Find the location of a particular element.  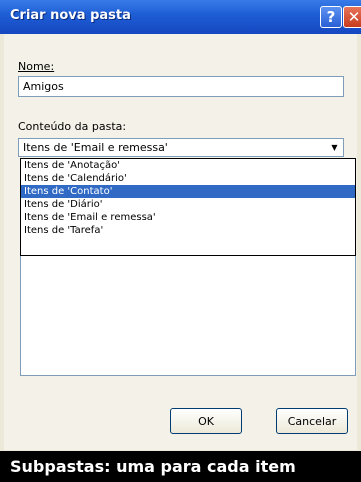

close-button: ✕ is located at coordinates (352, 17).